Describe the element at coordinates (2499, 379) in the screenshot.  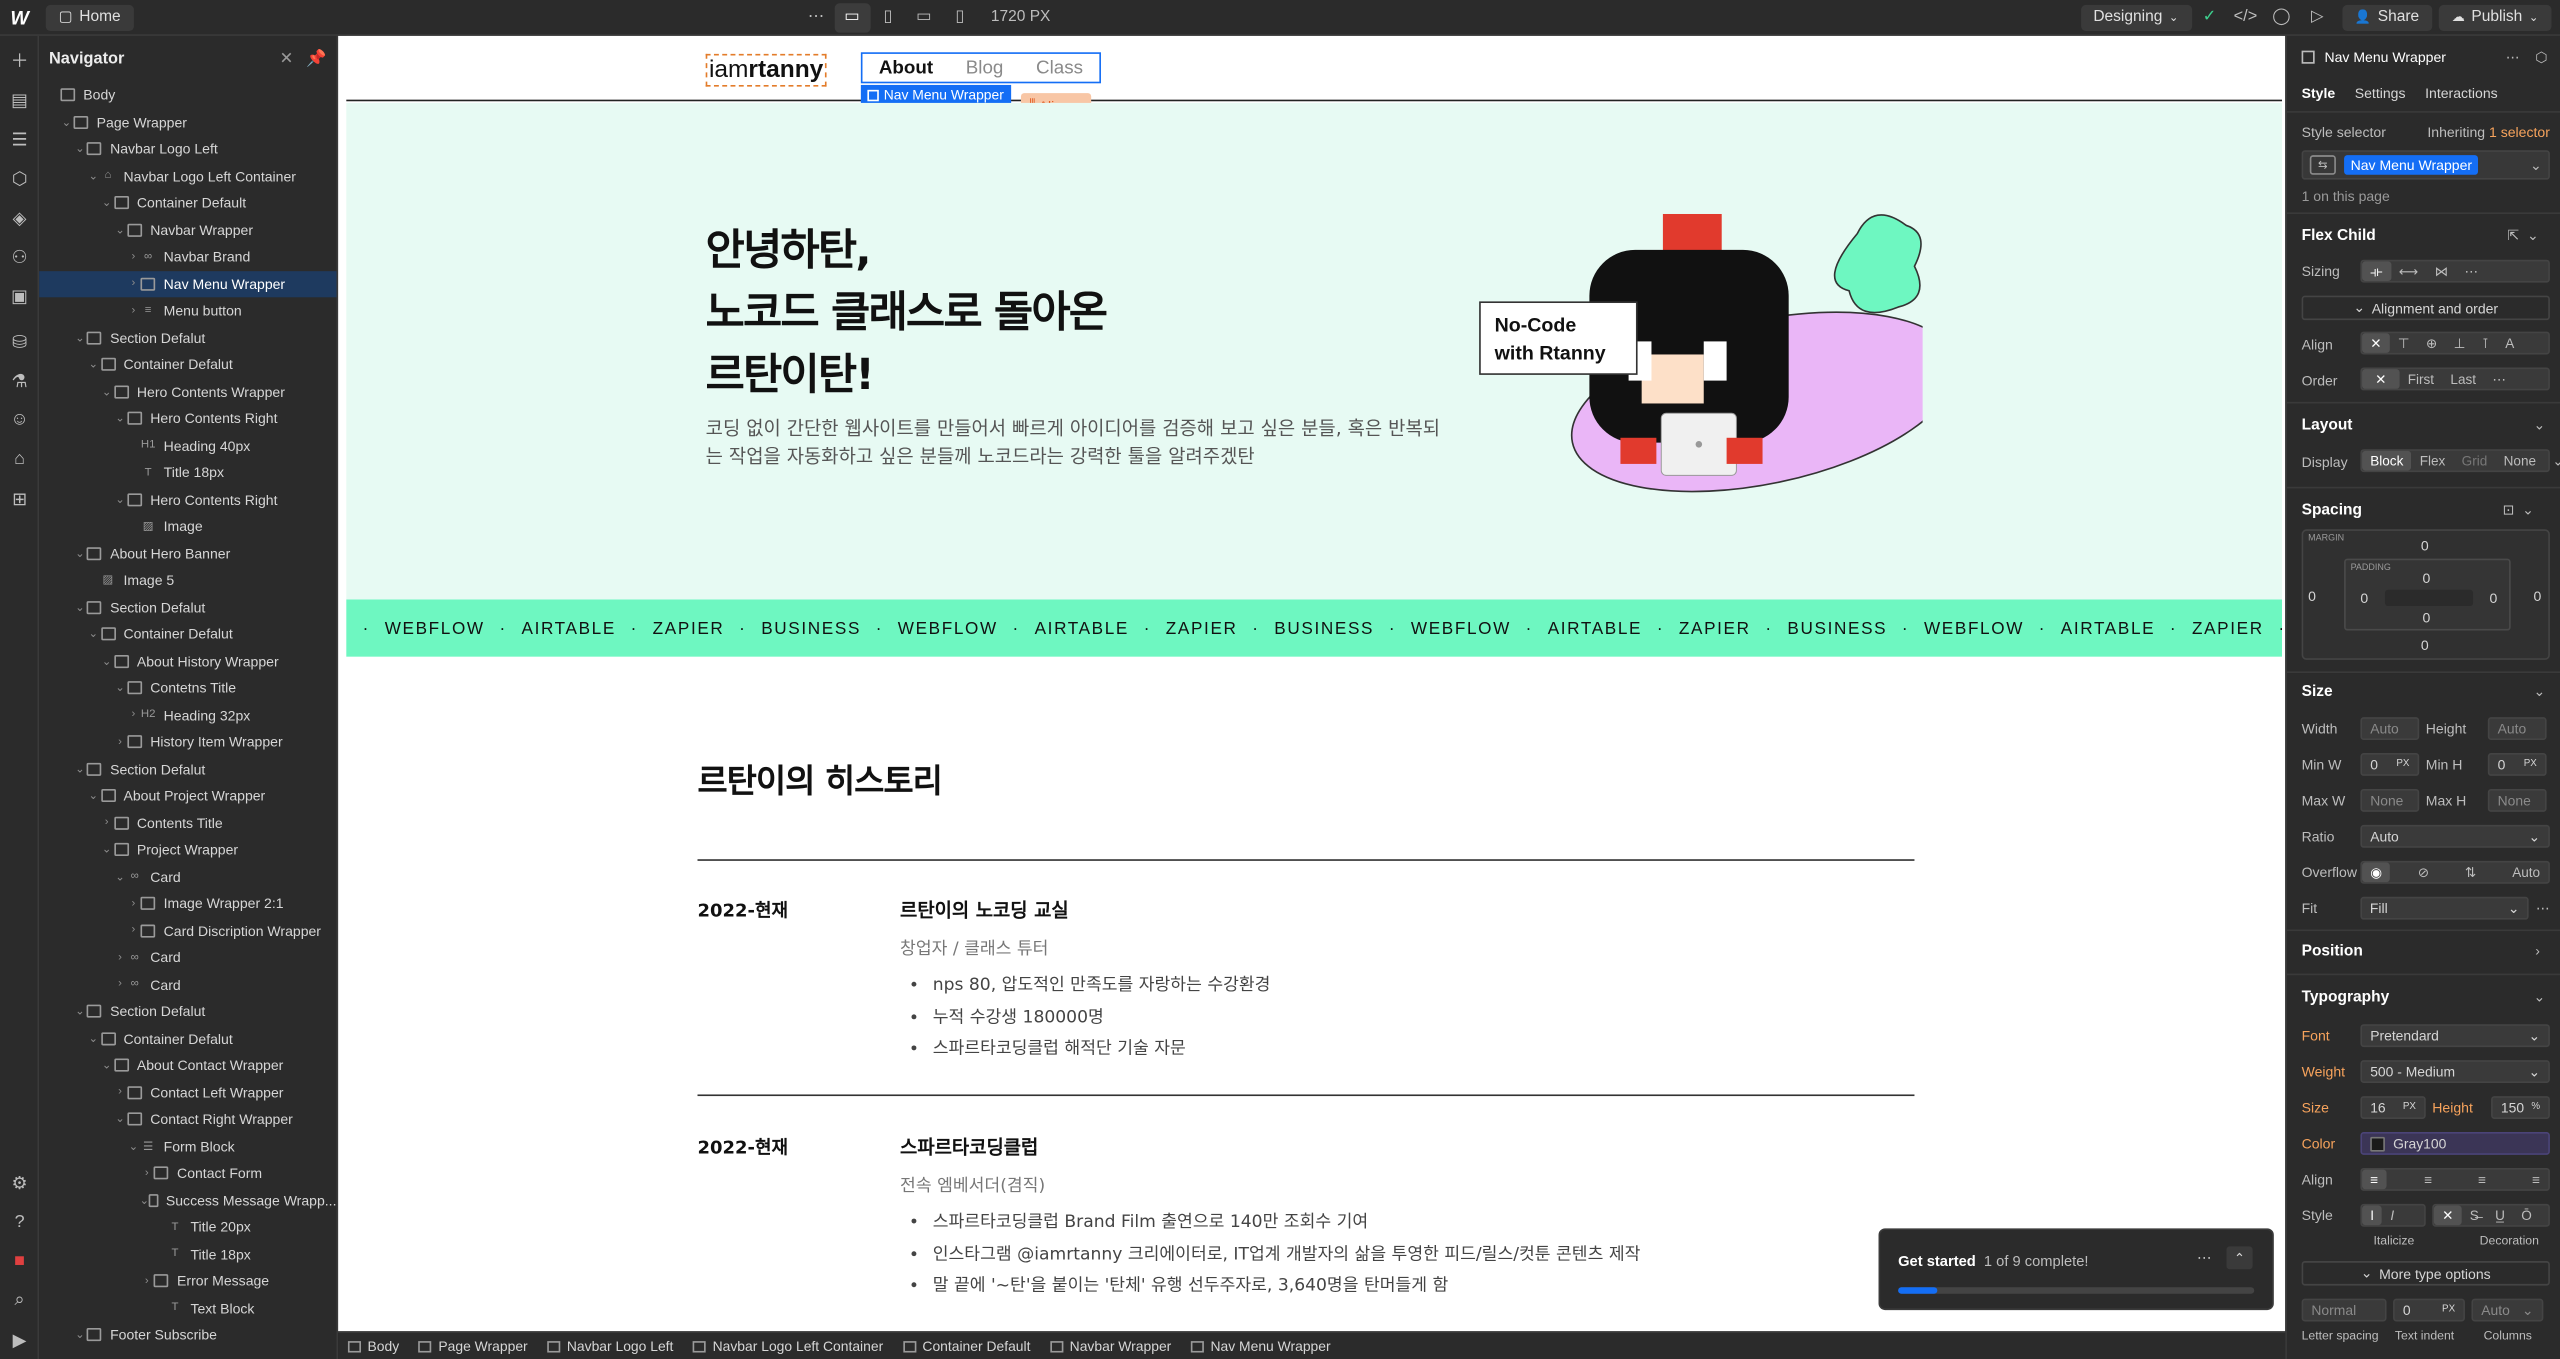
I see `more-icon: ⋯` at that location.